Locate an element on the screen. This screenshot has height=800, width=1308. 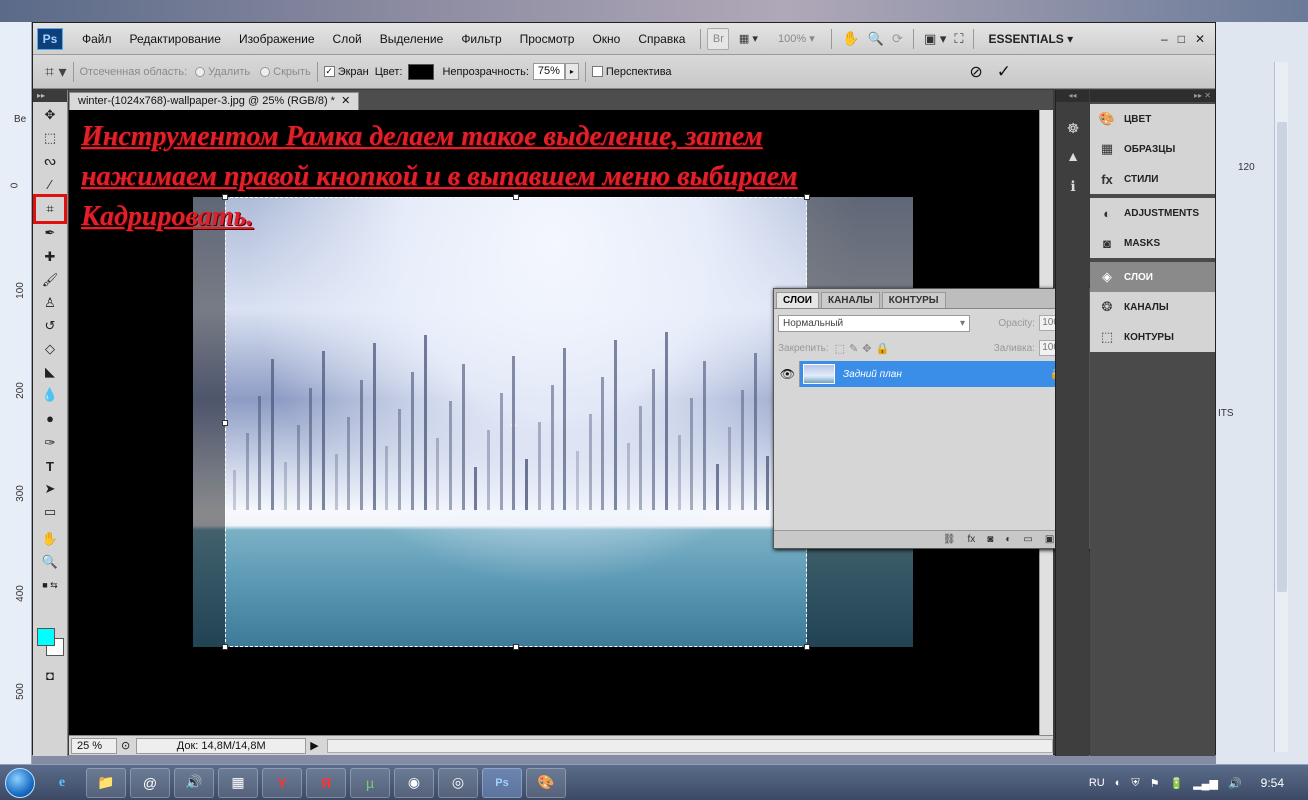
layer-name: Задний план is located at coordinates (946, 374).